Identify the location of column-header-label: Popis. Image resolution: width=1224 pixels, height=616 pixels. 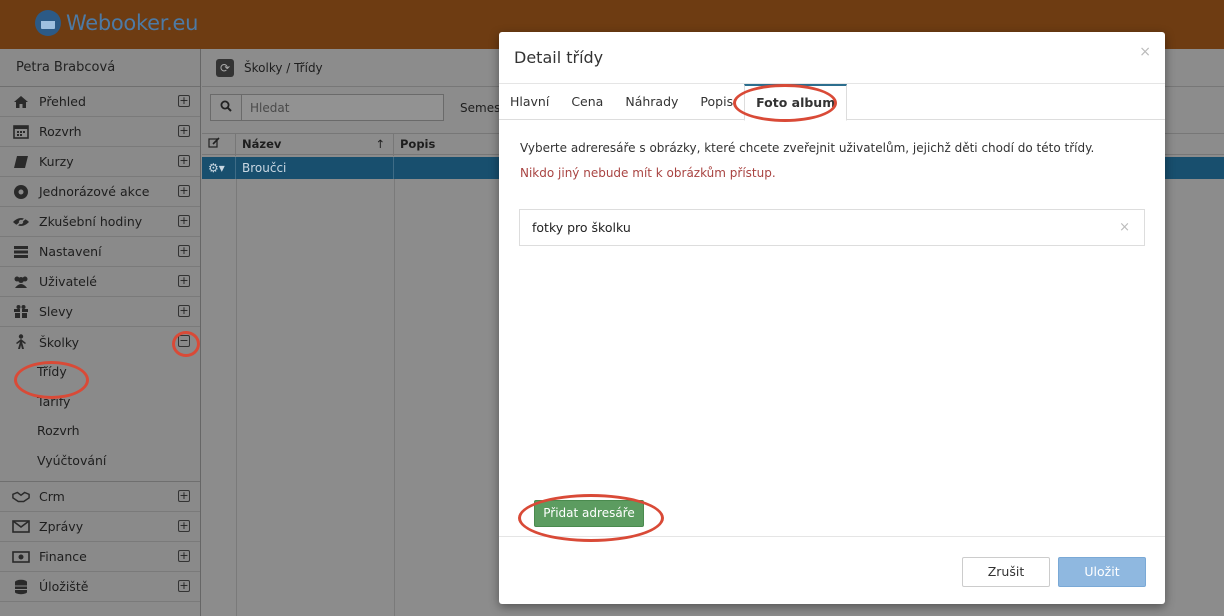
(418, 144).